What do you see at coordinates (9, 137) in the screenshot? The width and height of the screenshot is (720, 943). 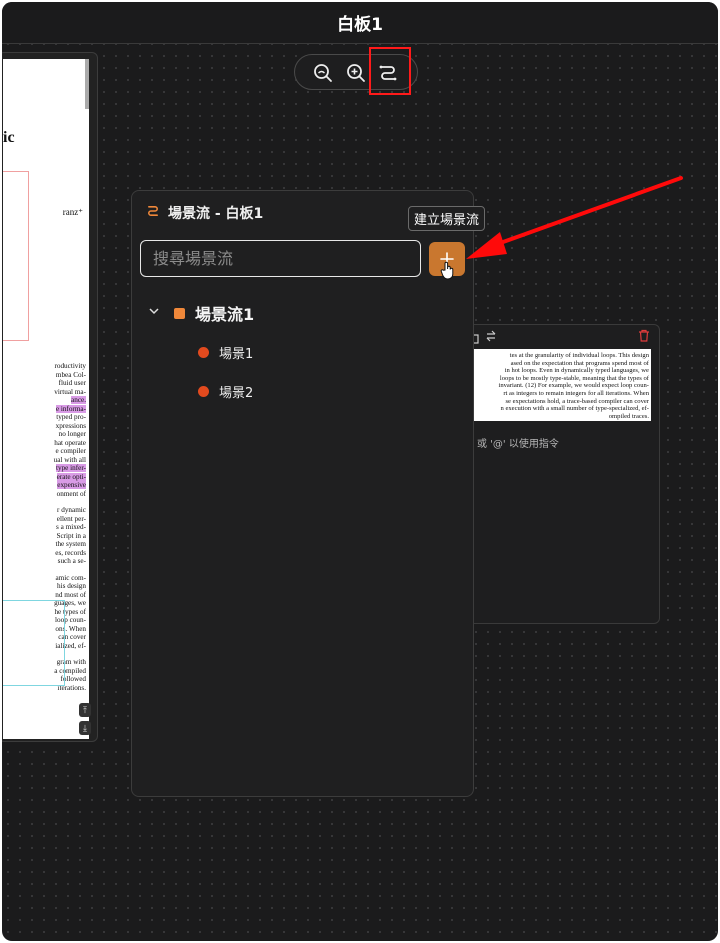 I see `document-heading: ic` at bounding box center [9, 137].